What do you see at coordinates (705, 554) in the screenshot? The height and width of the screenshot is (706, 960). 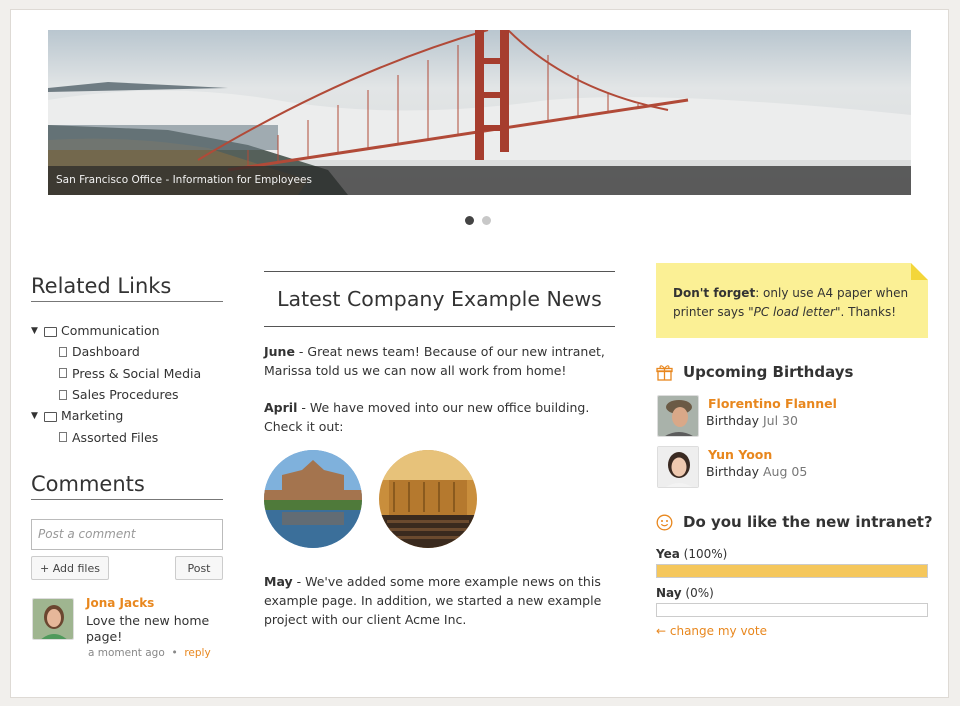 I see `option-percent: (100%)` at bounding box center [705, 554].